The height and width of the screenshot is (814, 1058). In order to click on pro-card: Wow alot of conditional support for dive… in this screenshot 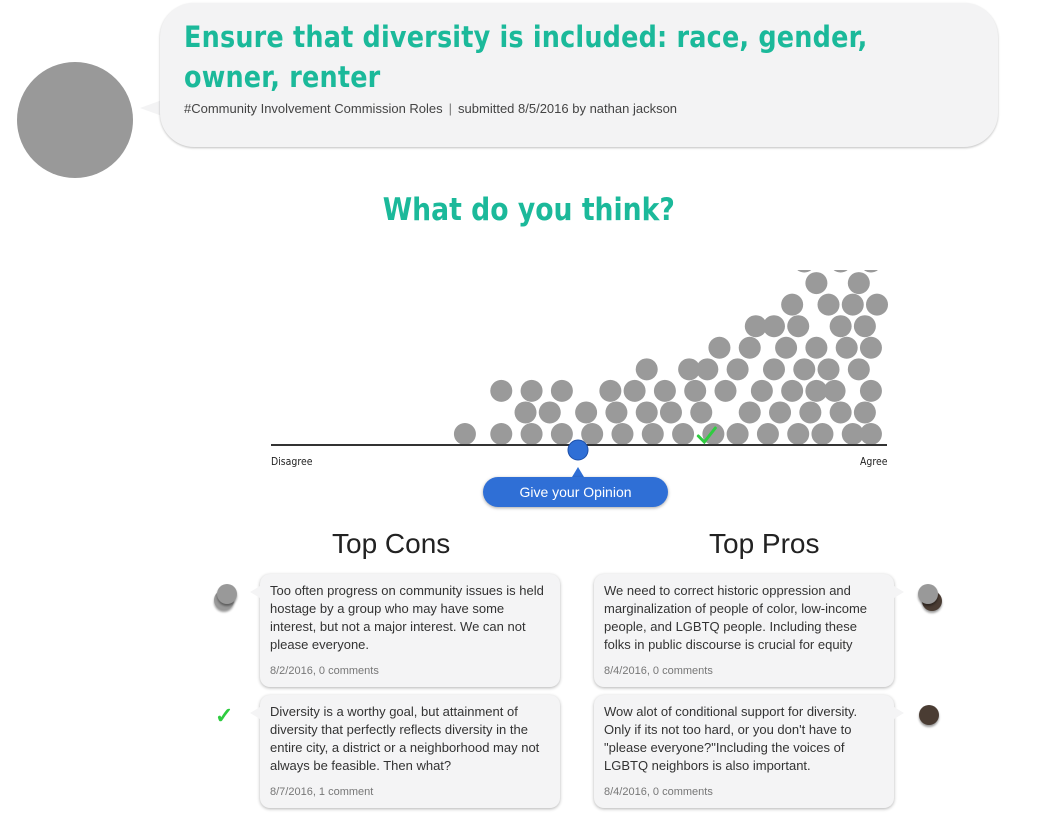, I will do `click(749, 751)`.